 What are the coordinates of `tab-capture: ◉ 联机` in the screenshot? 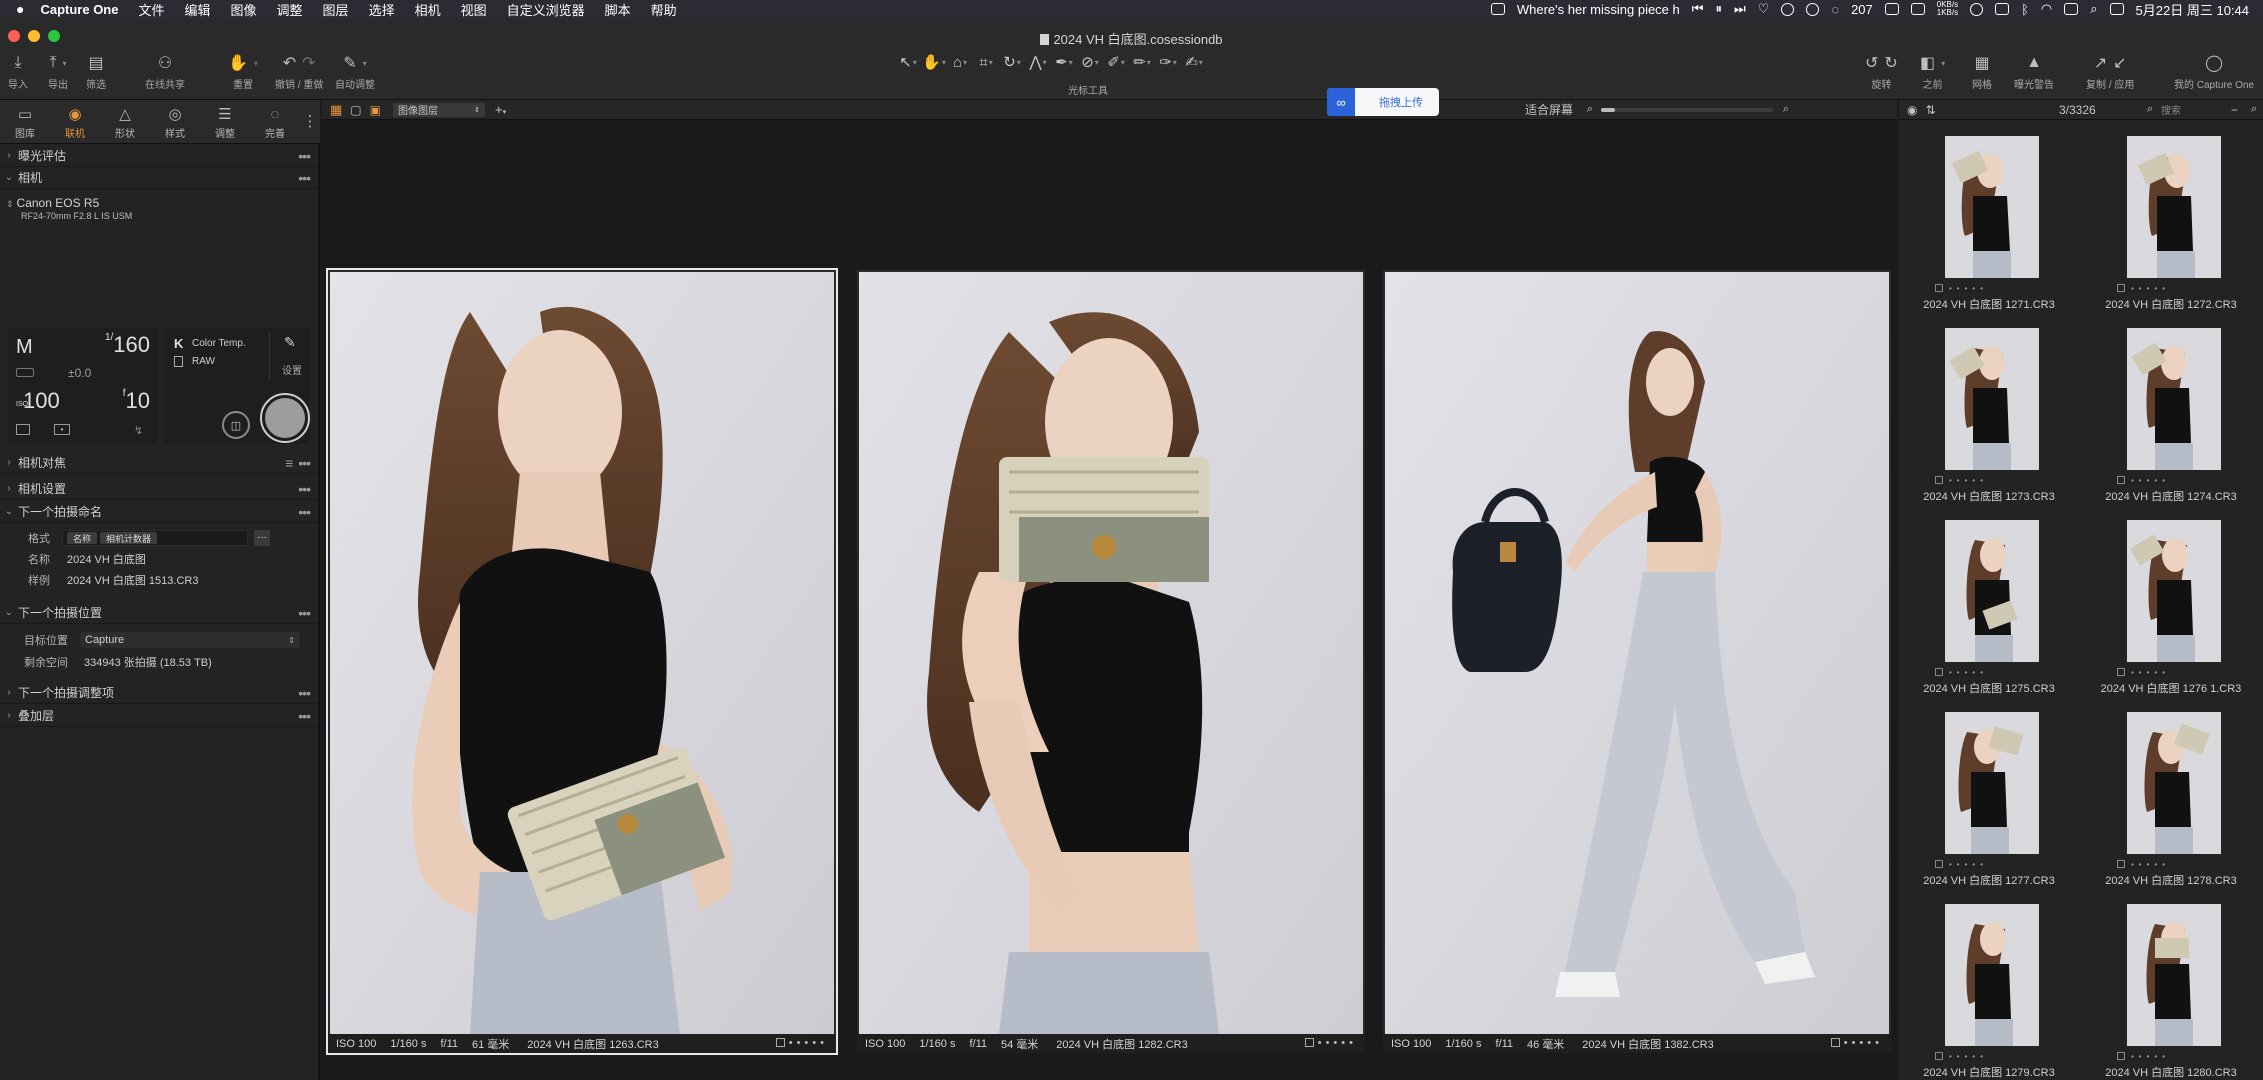 It's located at (75, 122).